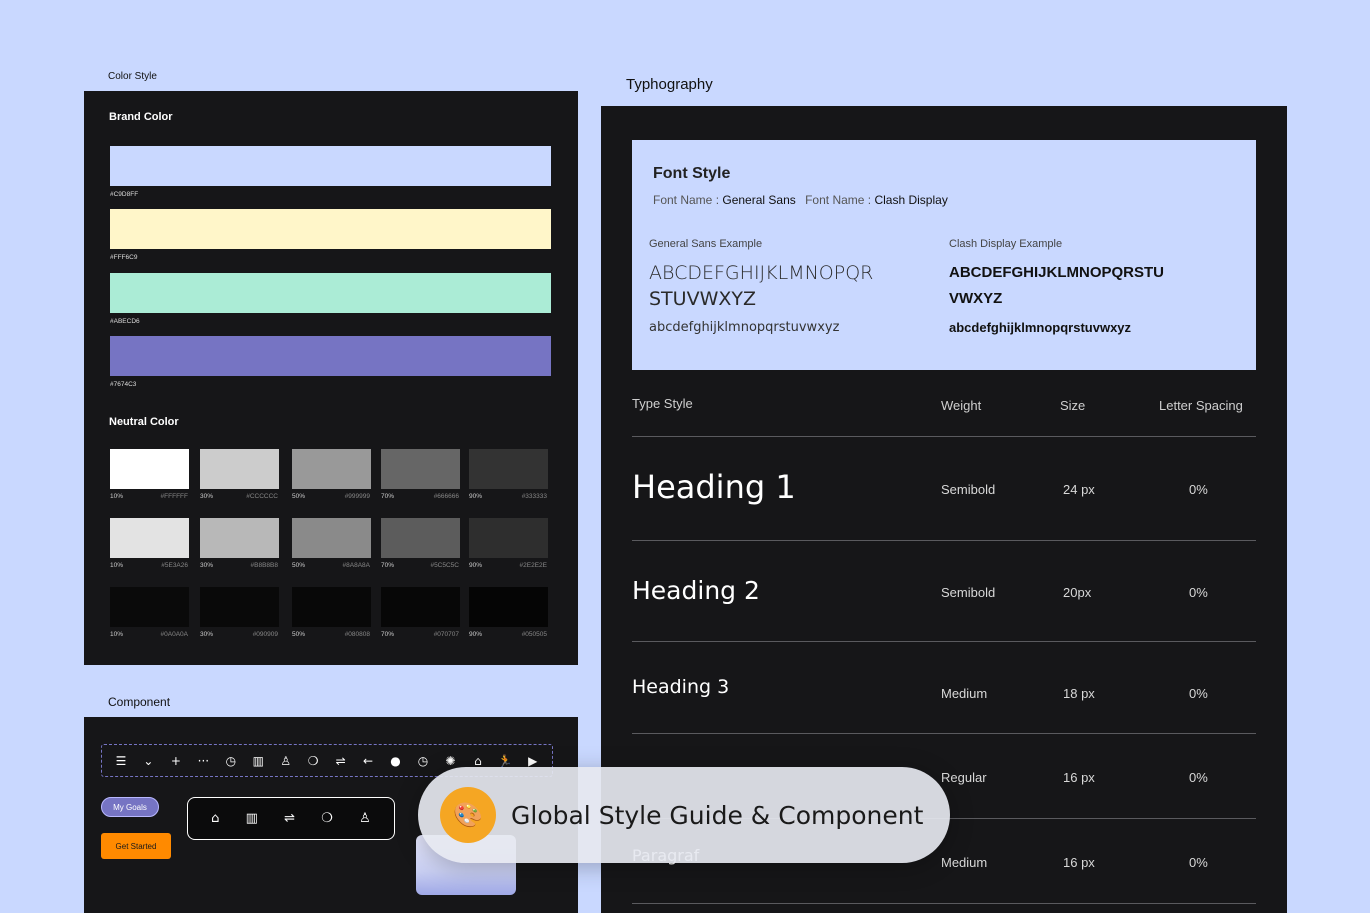 This screenshot has width=1370, height=913. Describe the element at coordinates (968, 489) in the screenshot. I see `type-style-weight: Semibold` at that location.